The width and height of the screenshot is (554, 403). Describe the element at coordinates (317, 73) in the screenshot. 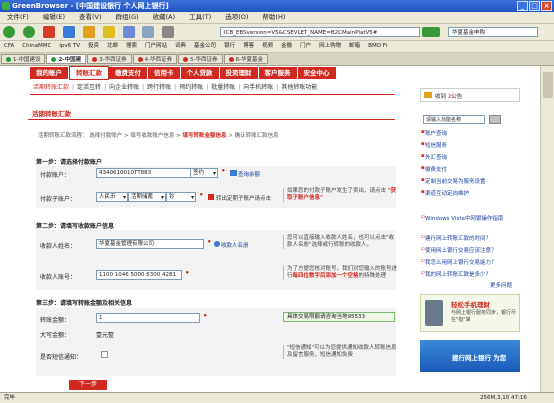

I see `nav-security: 安全中心` at that location.